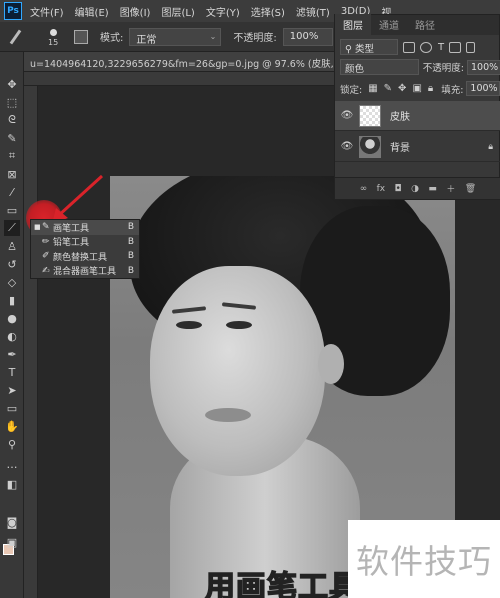  What do you see at coordinates (455, 47) in the screenshot?
I see `shape-filter-icon` at bounding box center [455, 47].